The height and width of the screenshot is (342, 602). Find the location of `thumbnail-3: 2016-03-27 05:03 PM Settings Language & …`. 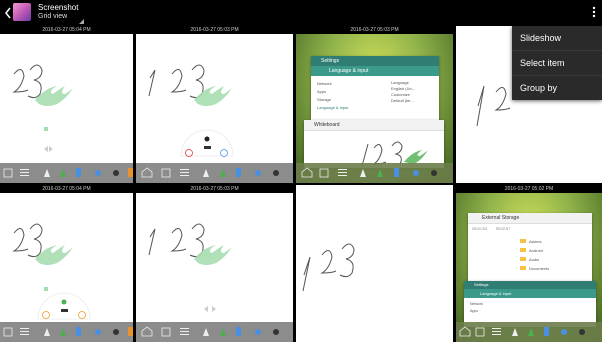

thumbnail-3: 2016-03-27 05:03 PM Settings Language & … is located at coordinates (374, 104).